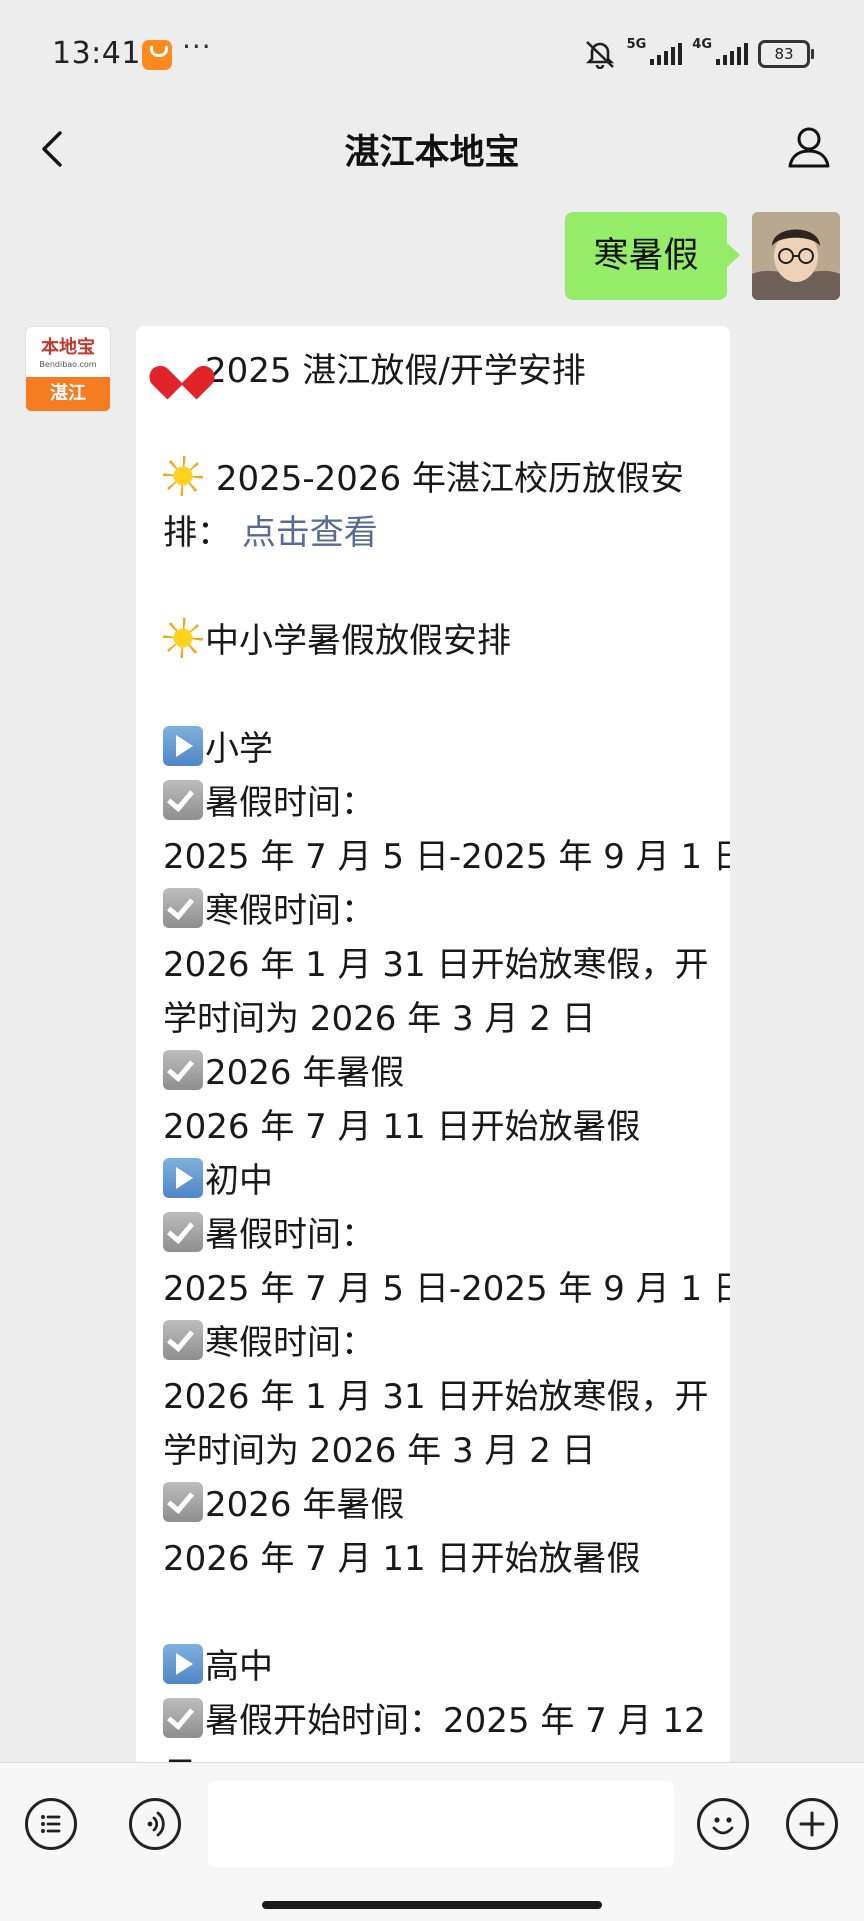  Describe the element at coordinates (239, 749) in the screenshot. I see `primary-label: 小学` at that location.